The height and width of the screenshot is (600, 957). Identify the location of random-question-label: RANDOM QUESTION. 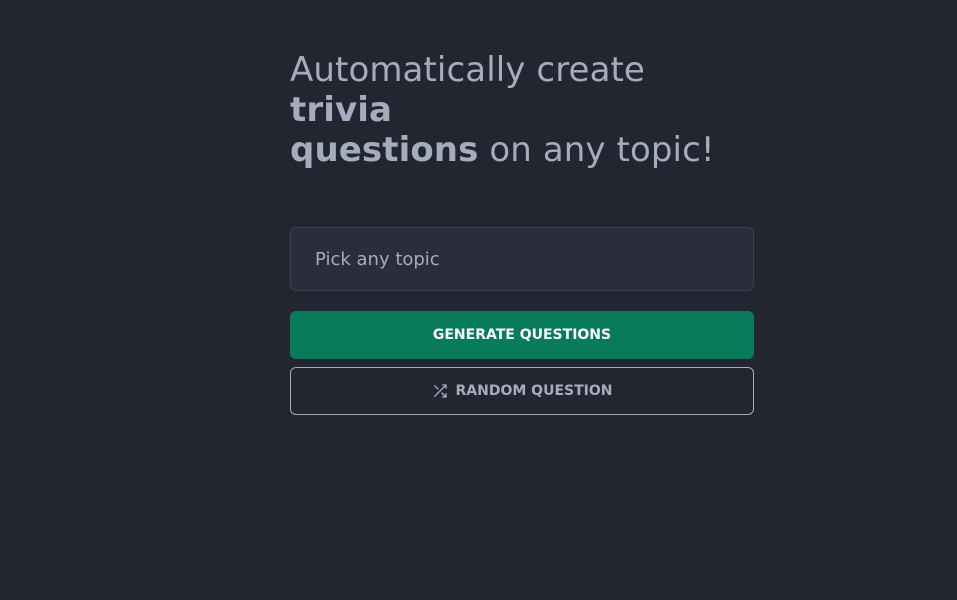
(534, 391).